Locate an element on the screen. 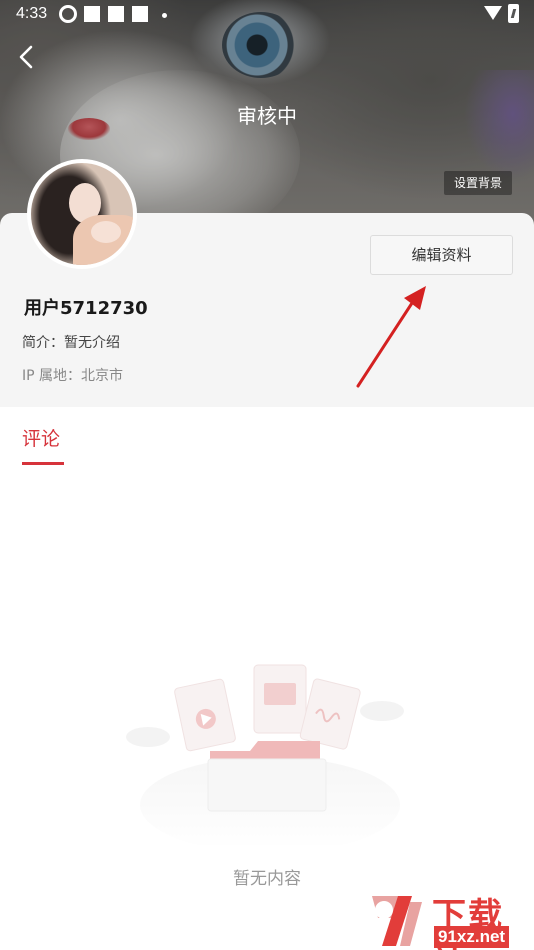 Image resolution: width=534 pixels, height=950 pixels. back-chevron-icon is located at coordinates (26, 57).